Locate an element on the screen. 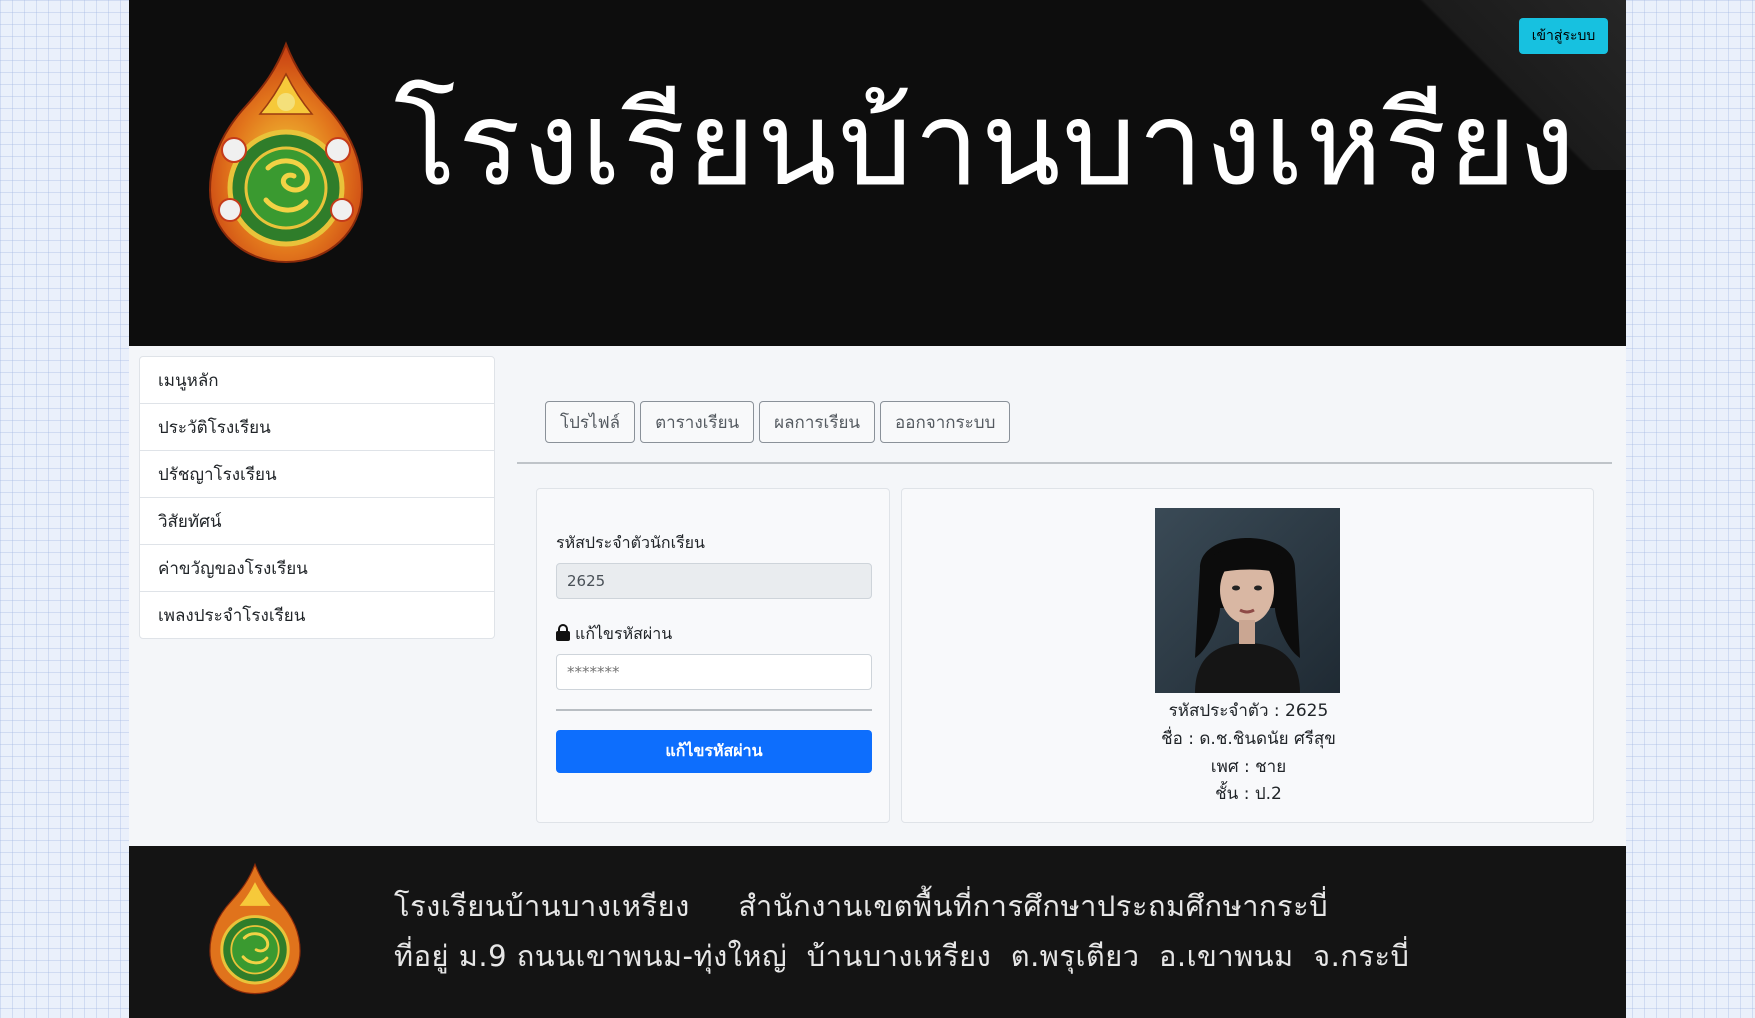  student-photo is located at coordinates (1247, 600).